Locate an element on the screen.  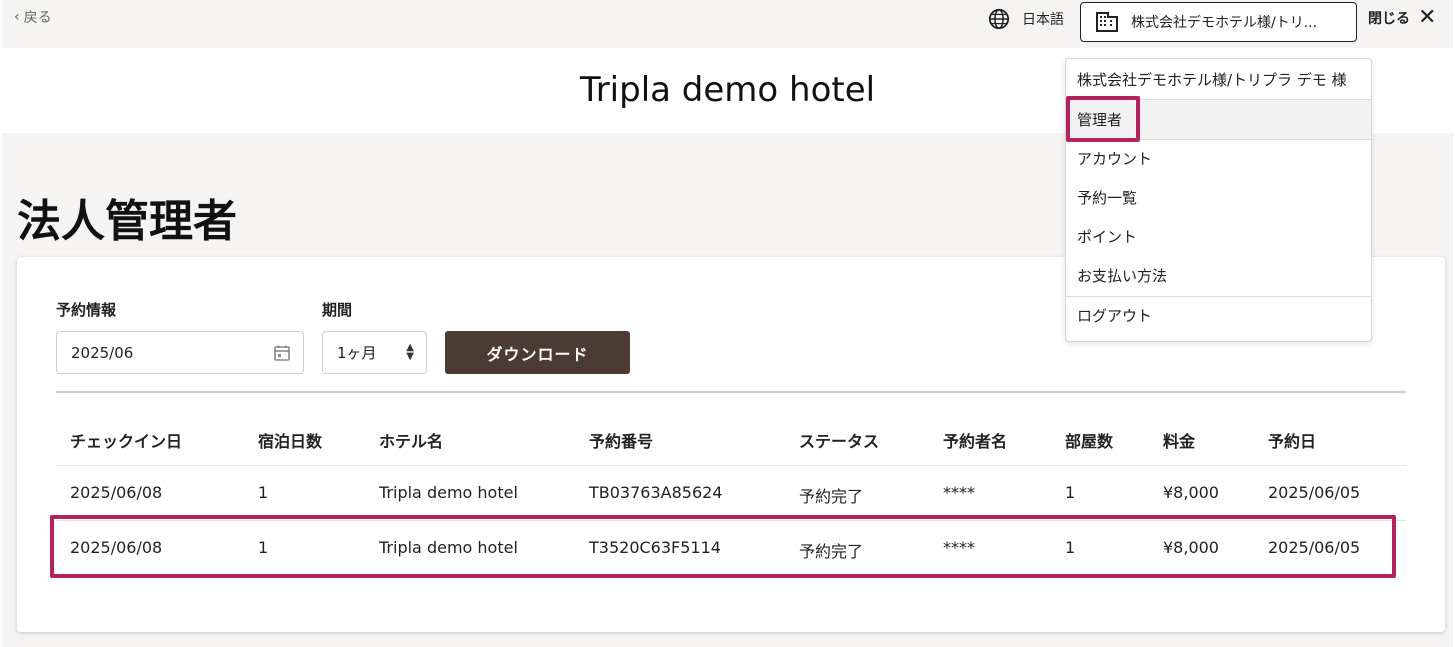
language-selector: 日本語 is located at coordinates (1026, 19).